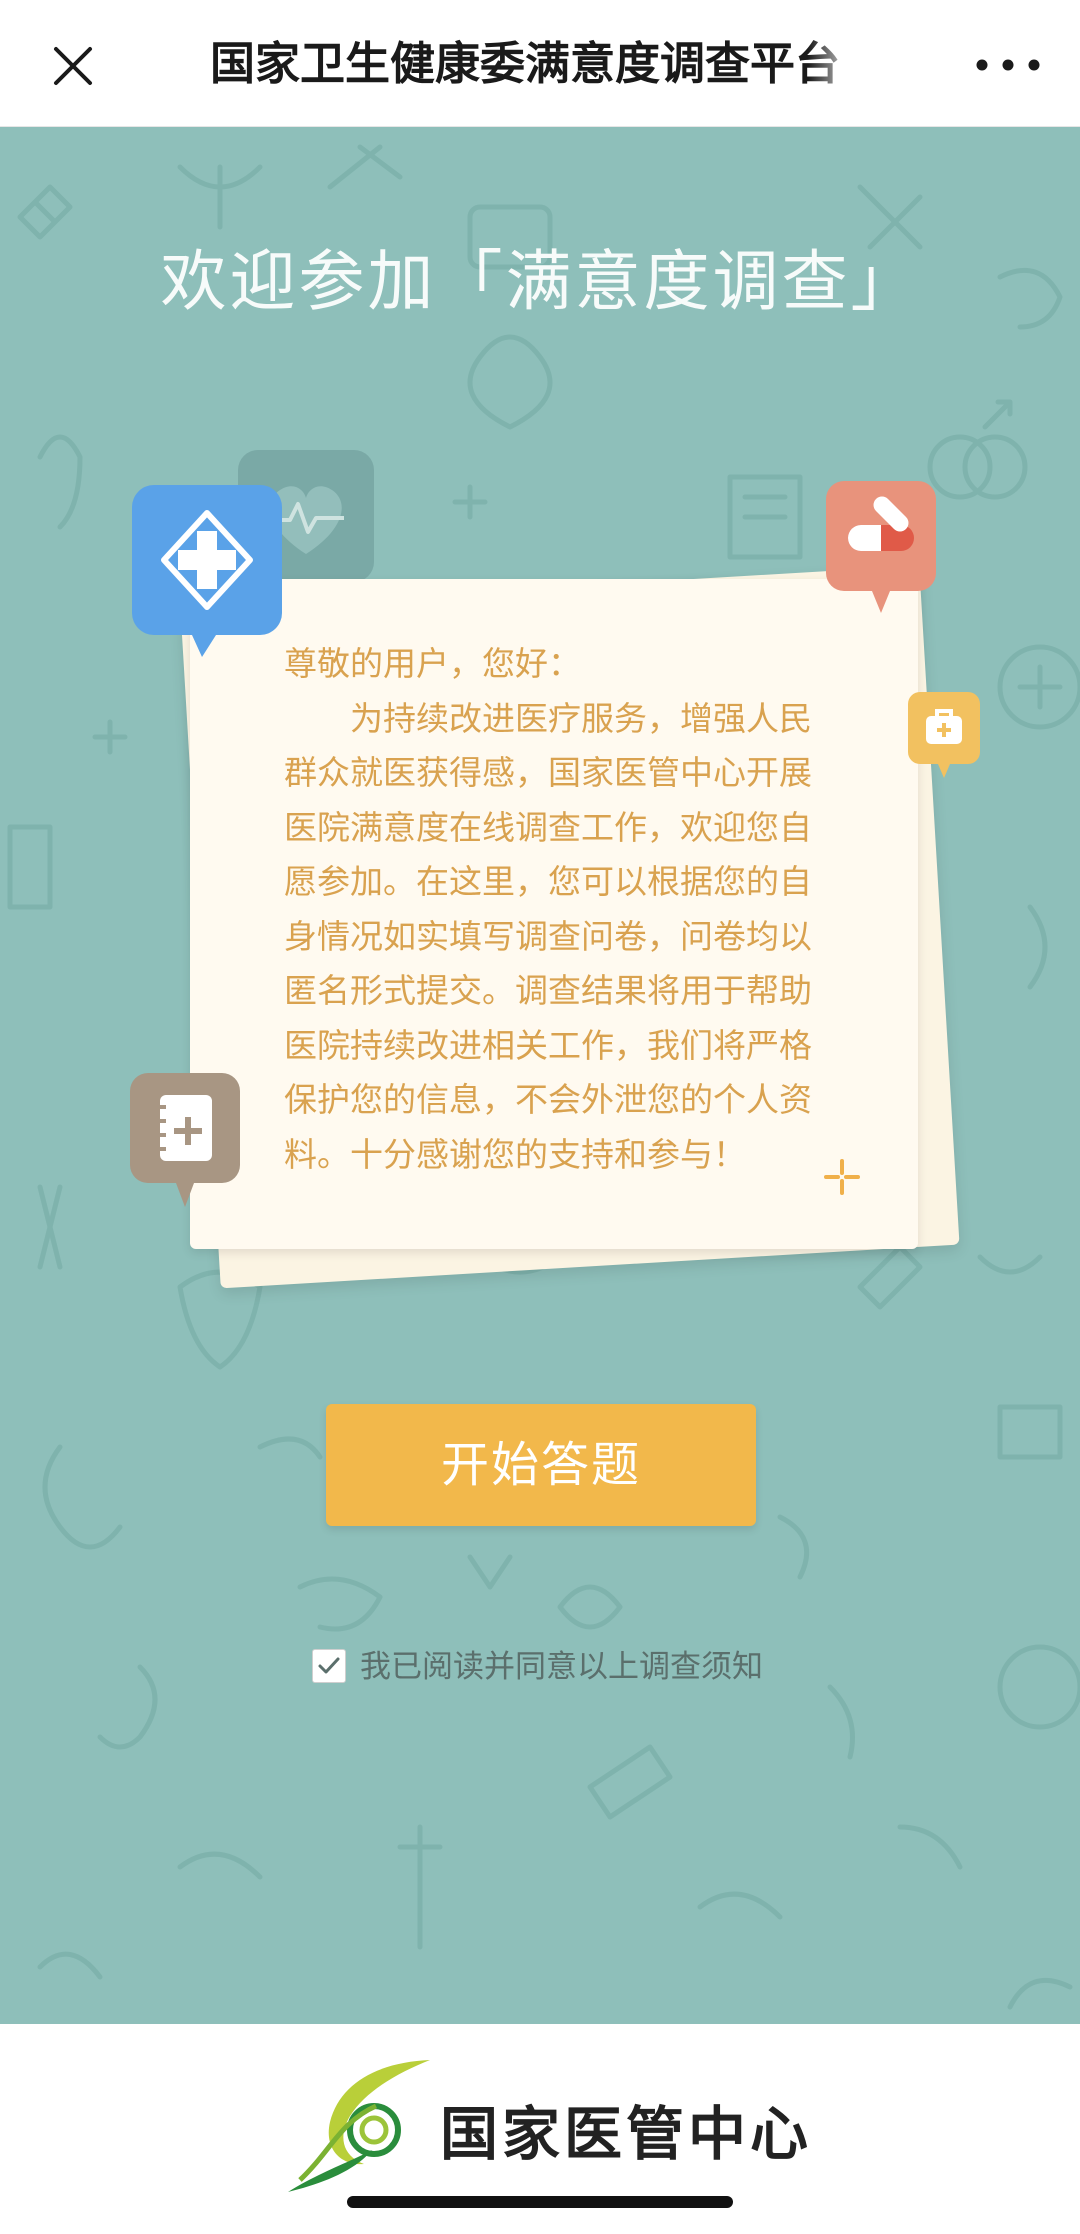 This screenshot has height=2234, width=1080. What do you see at coordinates (944, 735) in the screenshot?
I see `medical-kit-icon` at bounding box center [944, 735].